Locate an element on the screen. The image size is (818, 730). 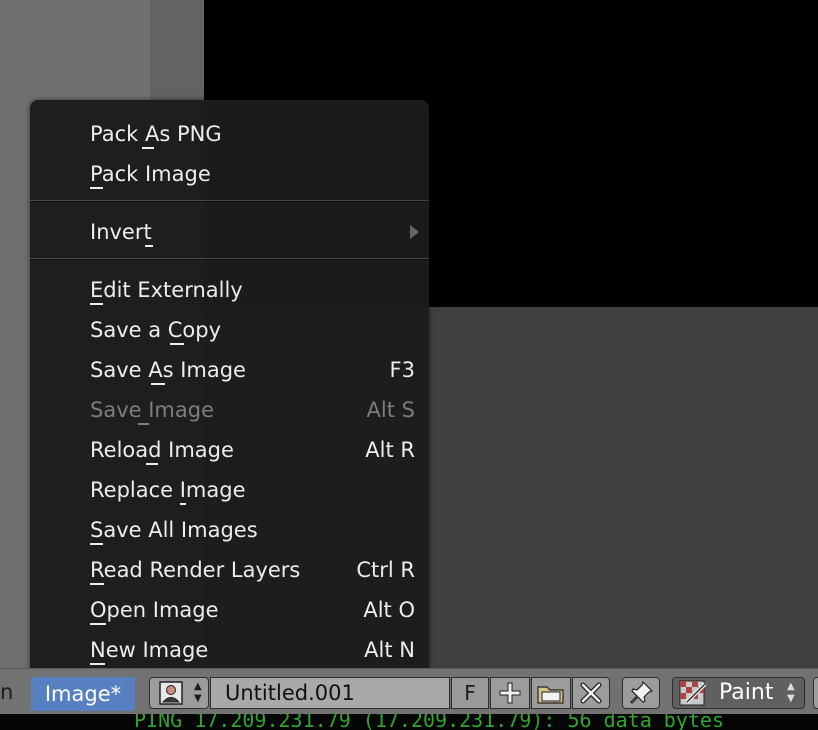
plus-icon is located at coordinates (510, 693).